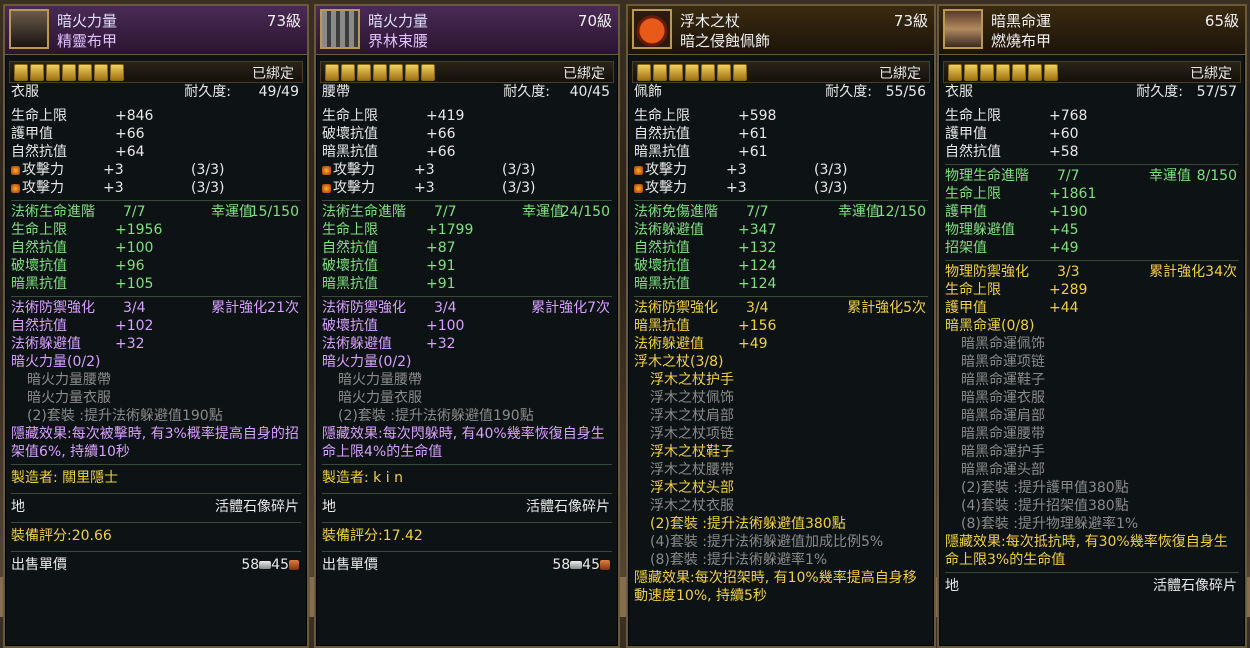 Image resolution: width=1250 pixels, height=648 pixels. Describe the element at coordinates (1003, 344) in the screenshot. I see `set-item: 暗黑命運佩饰` at that location.